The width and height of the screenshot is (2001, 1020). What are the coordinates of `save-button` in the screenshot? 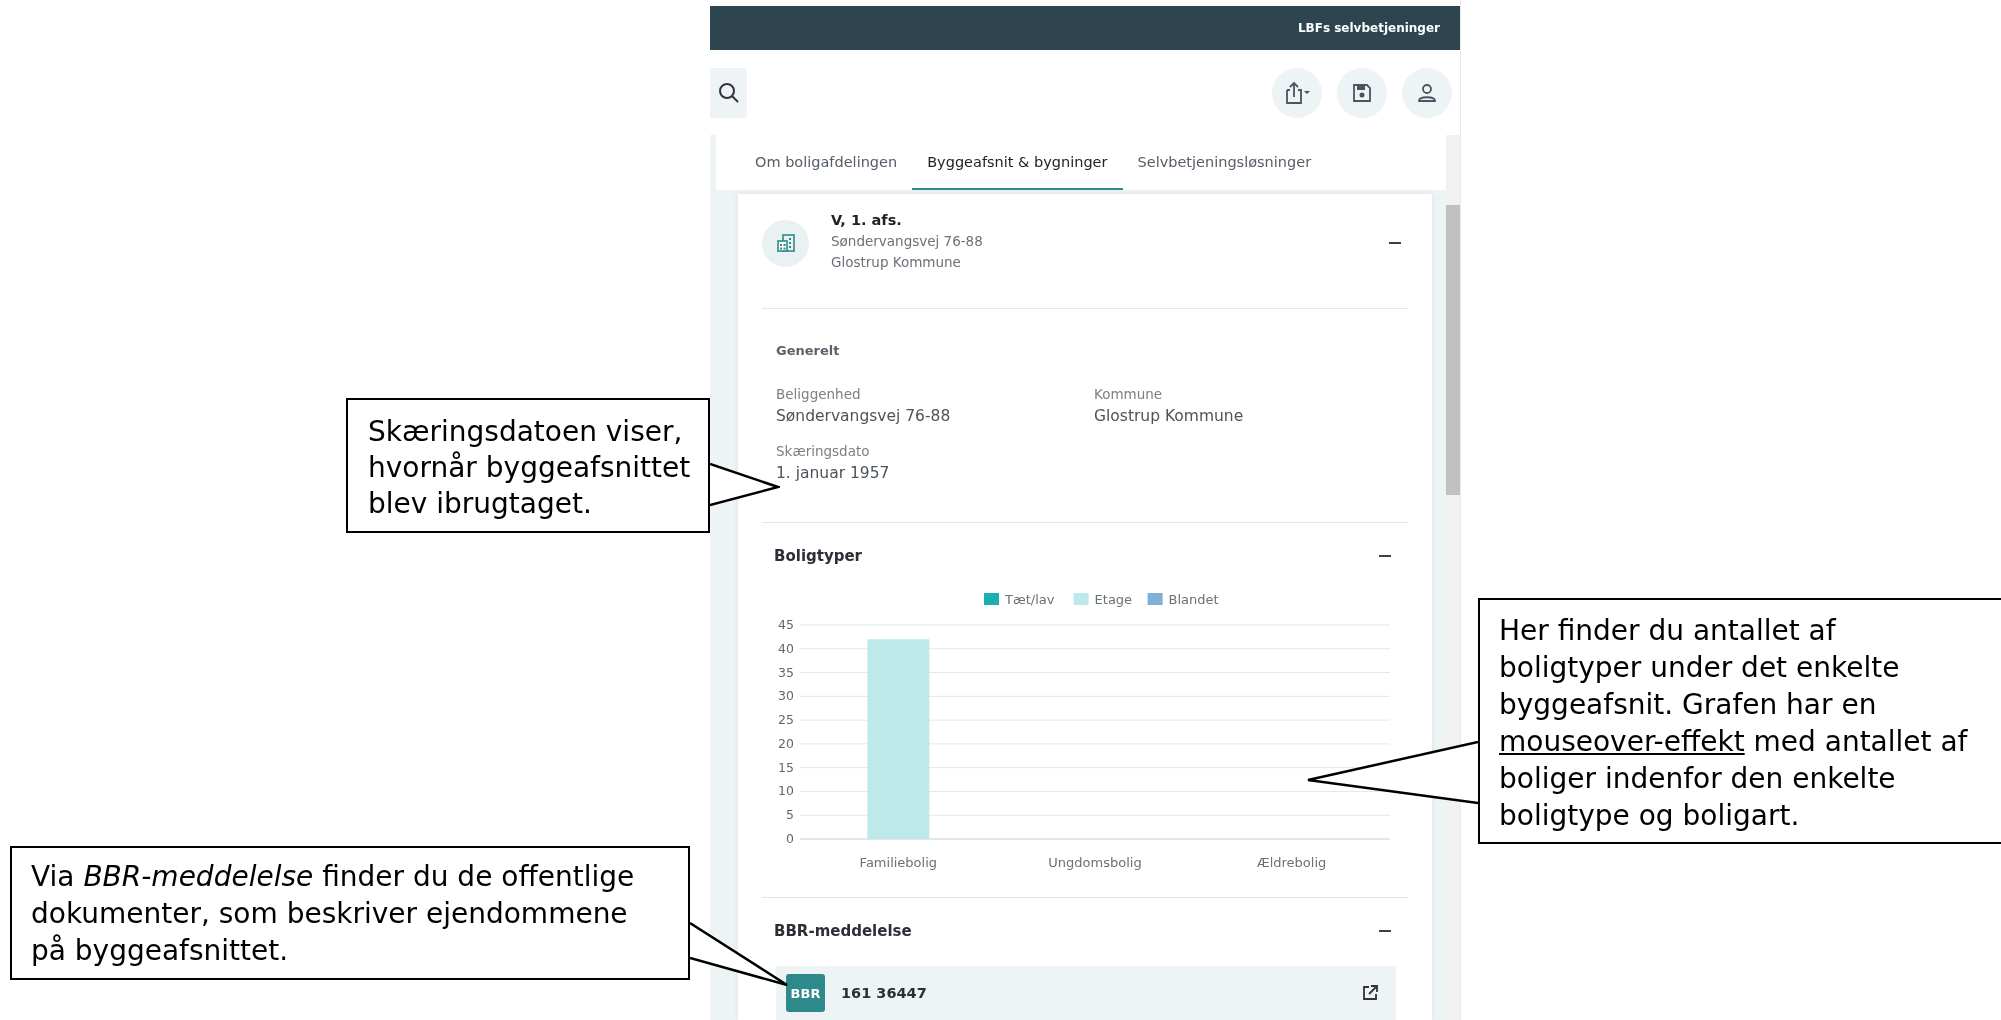 It's located at (1362, 92).